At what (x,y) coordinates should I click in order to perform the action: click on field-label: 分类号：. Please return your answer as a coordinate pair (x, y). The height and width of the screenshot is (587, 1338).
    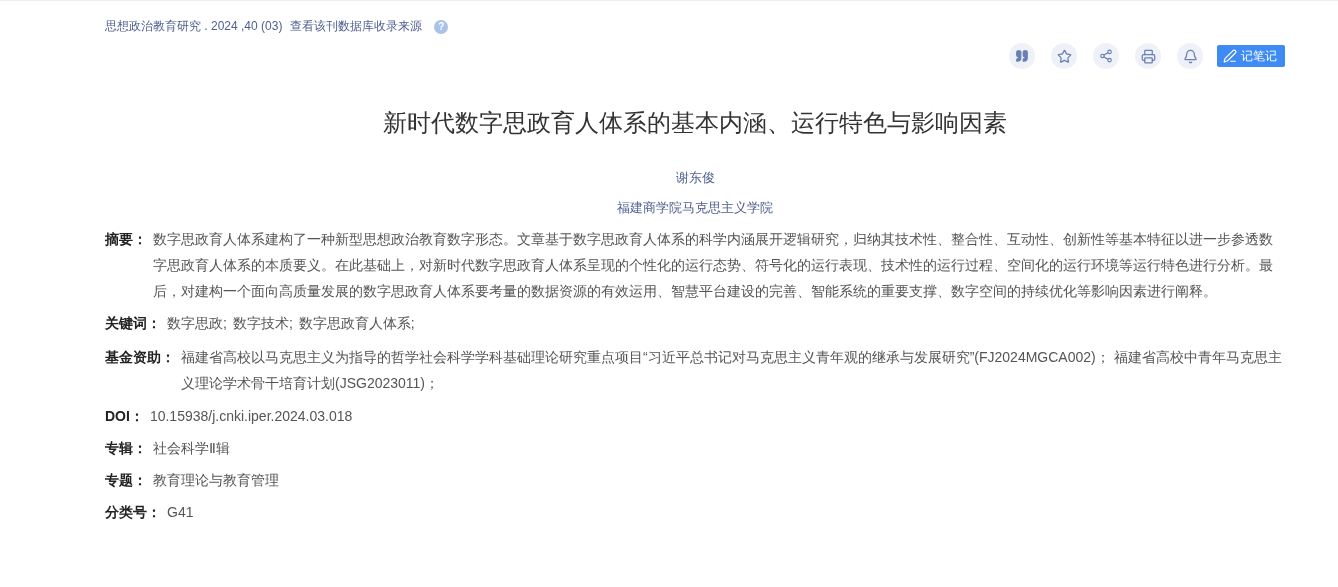
    Looking at the image, I should click on (133, 512).